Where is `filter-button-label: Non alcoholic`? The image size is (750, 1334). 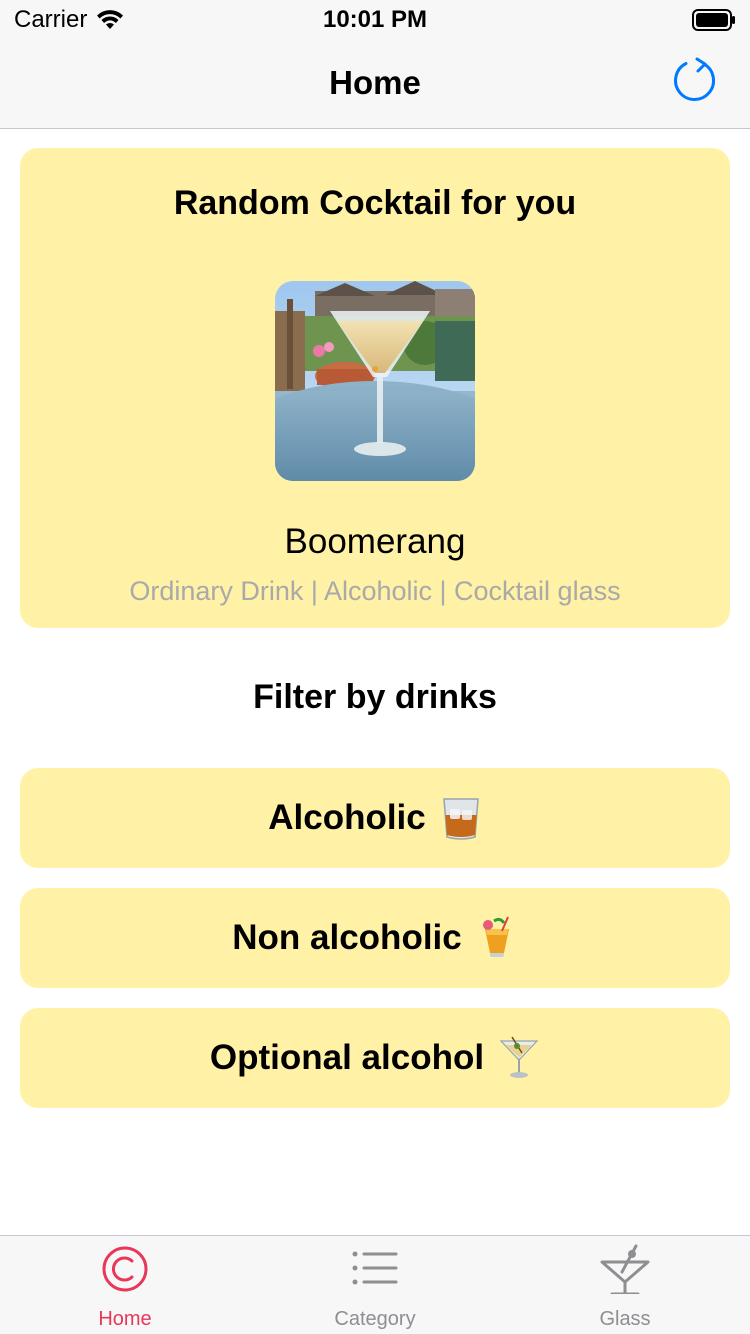
filter-button-label: Non alcoholic is located at coordinates (347, 937).